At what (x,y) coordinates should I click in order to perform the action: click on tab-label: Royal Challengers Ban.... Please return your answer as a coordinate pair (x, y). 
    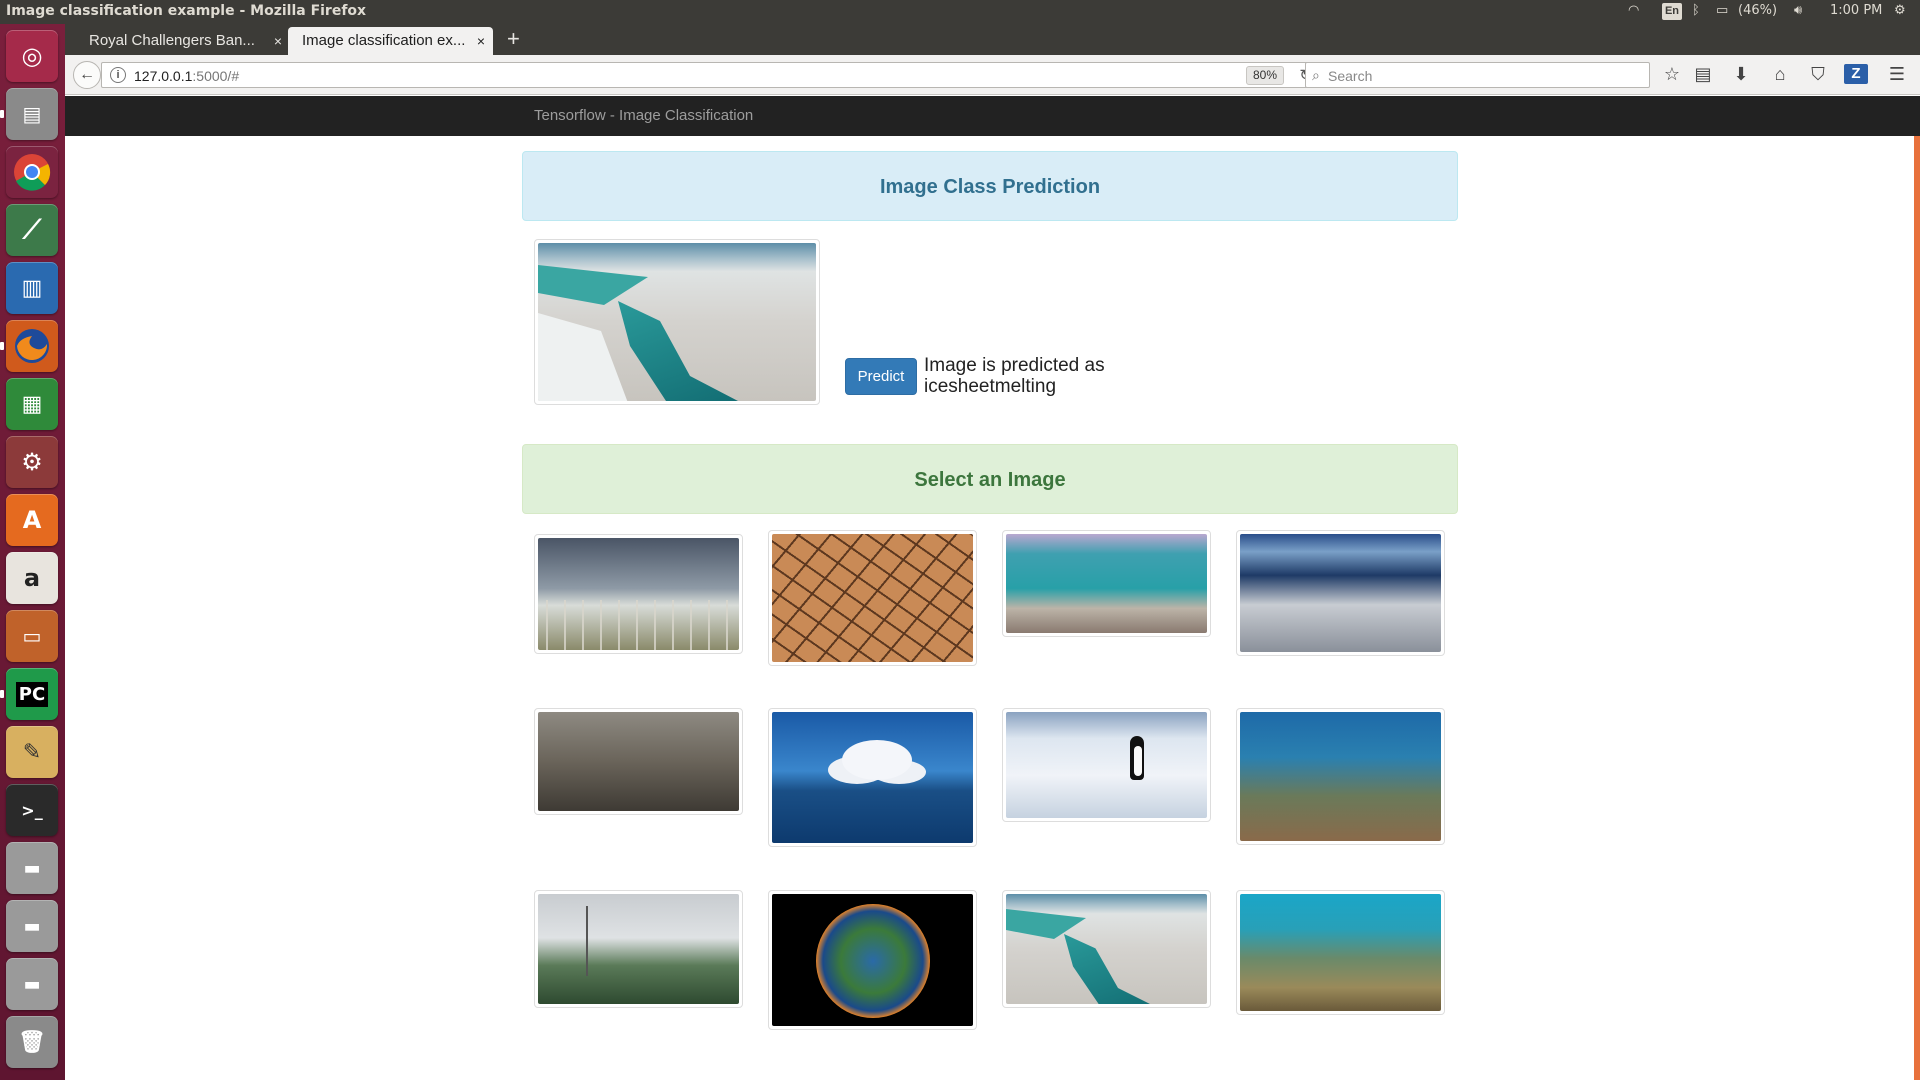
    Looking at the image, I should click on (172, 40).